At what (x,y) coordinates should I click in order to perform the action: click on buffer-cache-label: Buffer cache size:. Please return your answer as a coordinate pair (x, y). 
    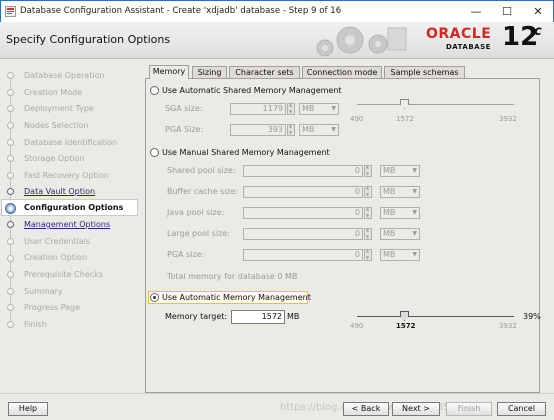
    Looking at the image, I should click on (203, 191).